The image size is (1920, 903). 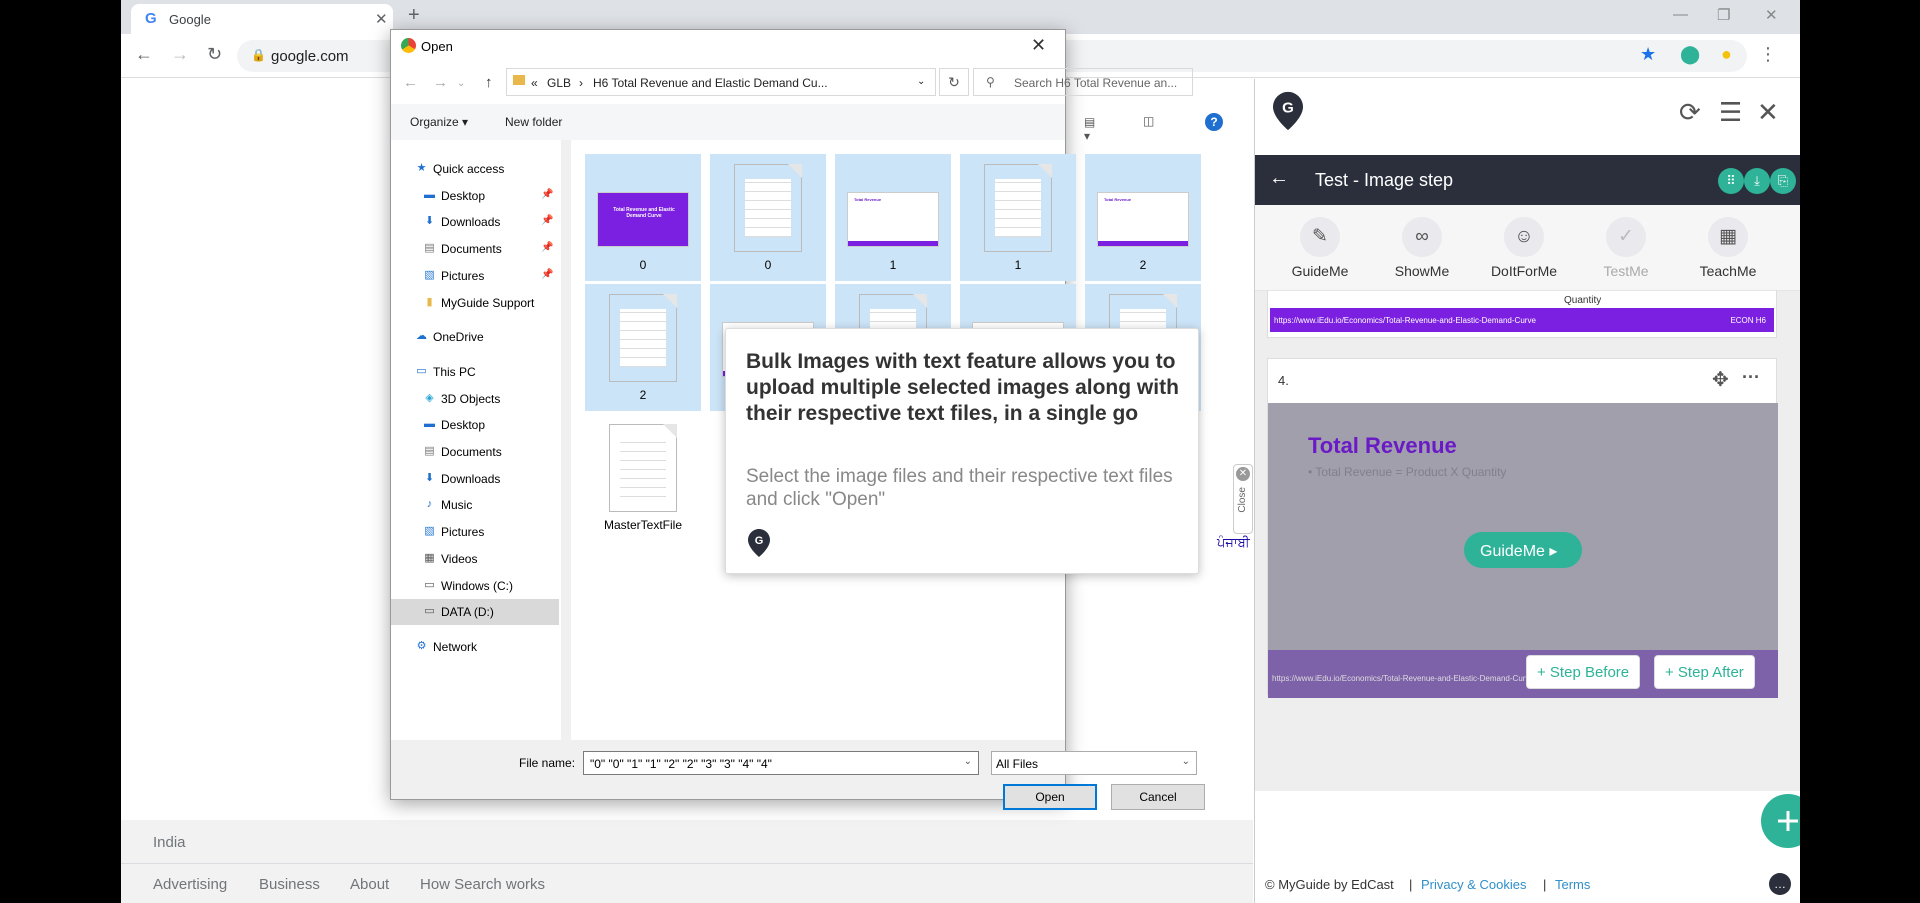 I want to click on nav-item: ▬ Desktop, so click(x=475, y=425).